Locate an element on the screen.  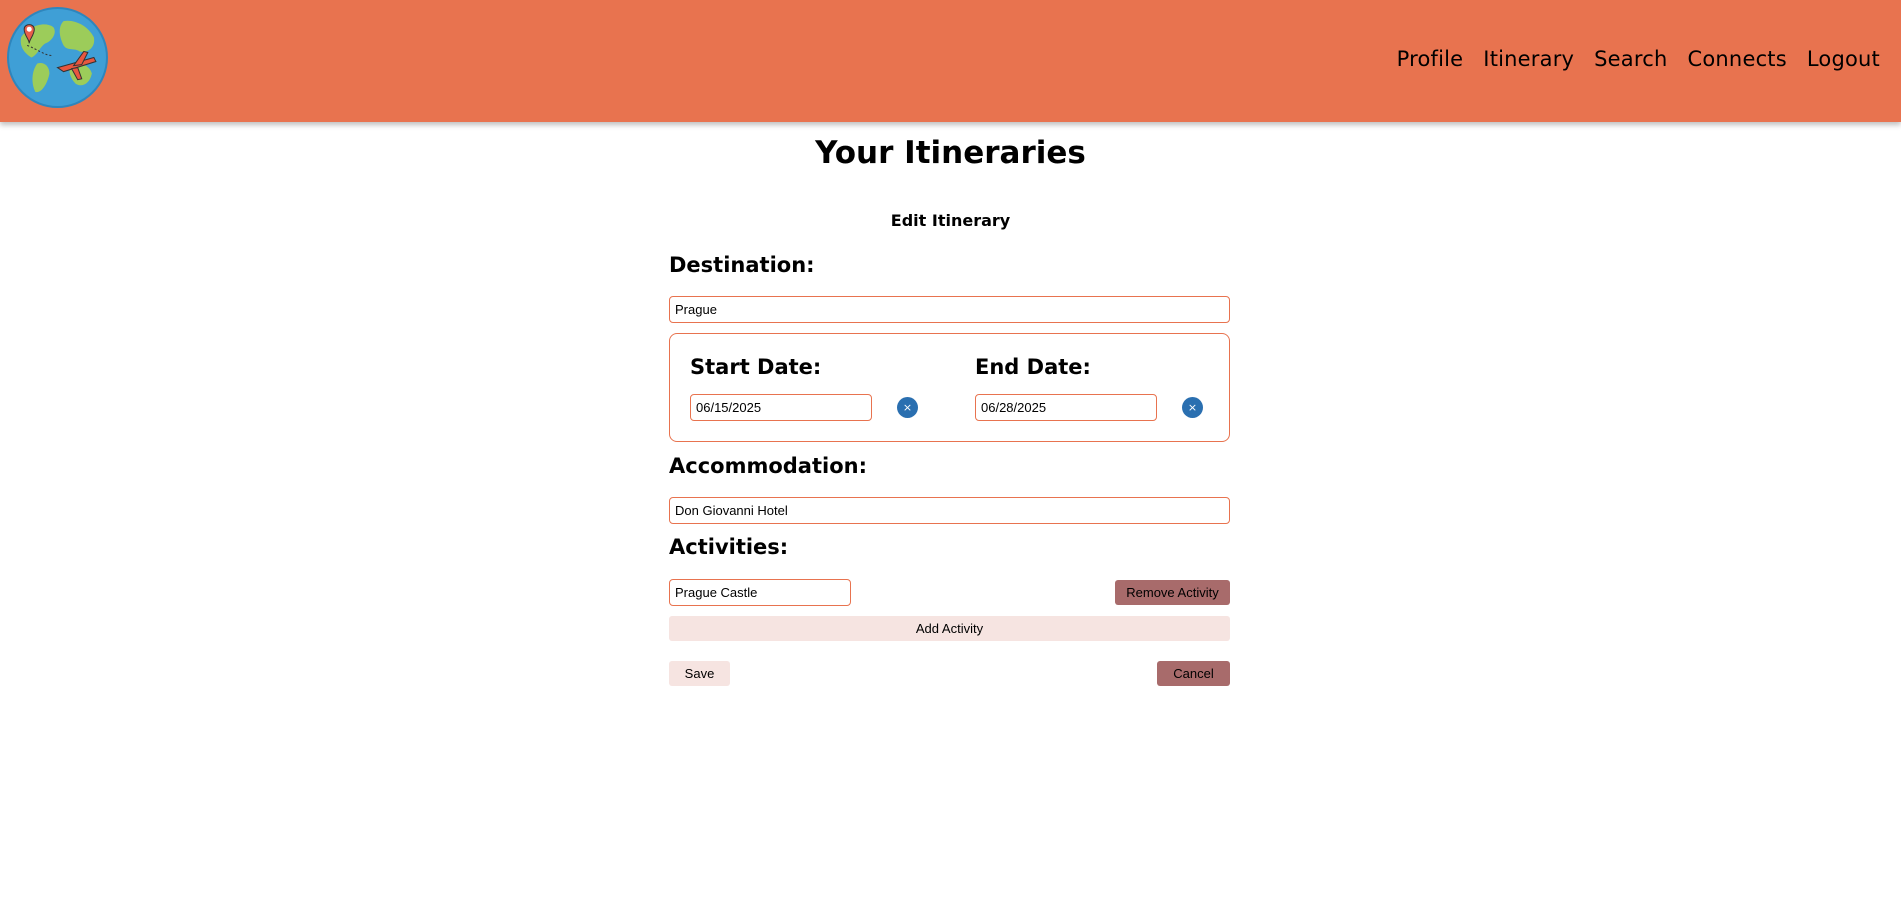
page-title: Your Itineraries is located at coordinates (950, 153).